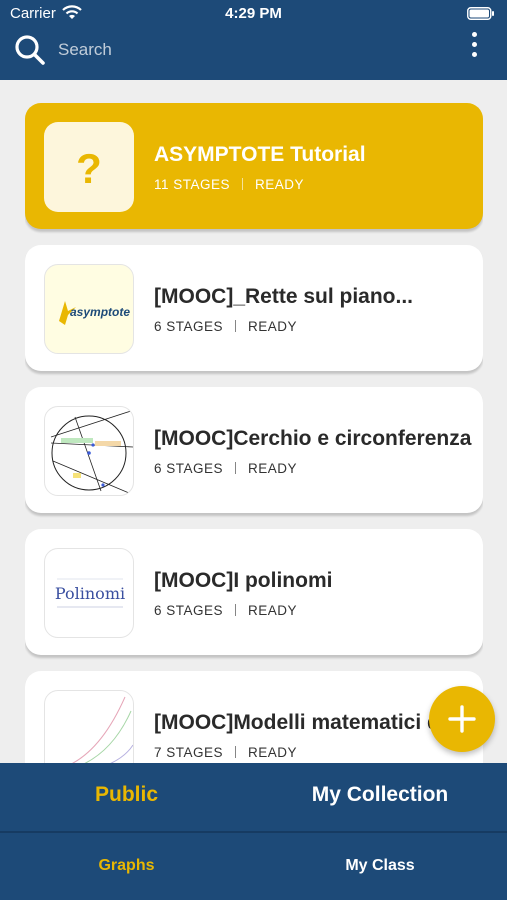 The height and width of the screenshot is (900, 507). Describe the element at coordinates (102, 729) in the screenshot. I see `curves-thumbnail` at that location.